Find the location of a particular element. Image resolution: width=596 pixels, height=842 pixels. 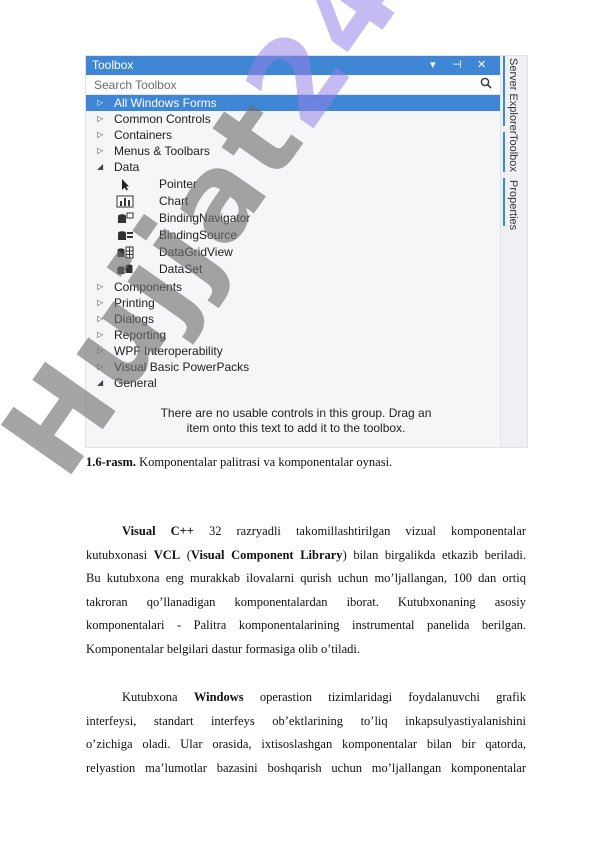

category-label: Dialogs is located at coordinates (134, 319).